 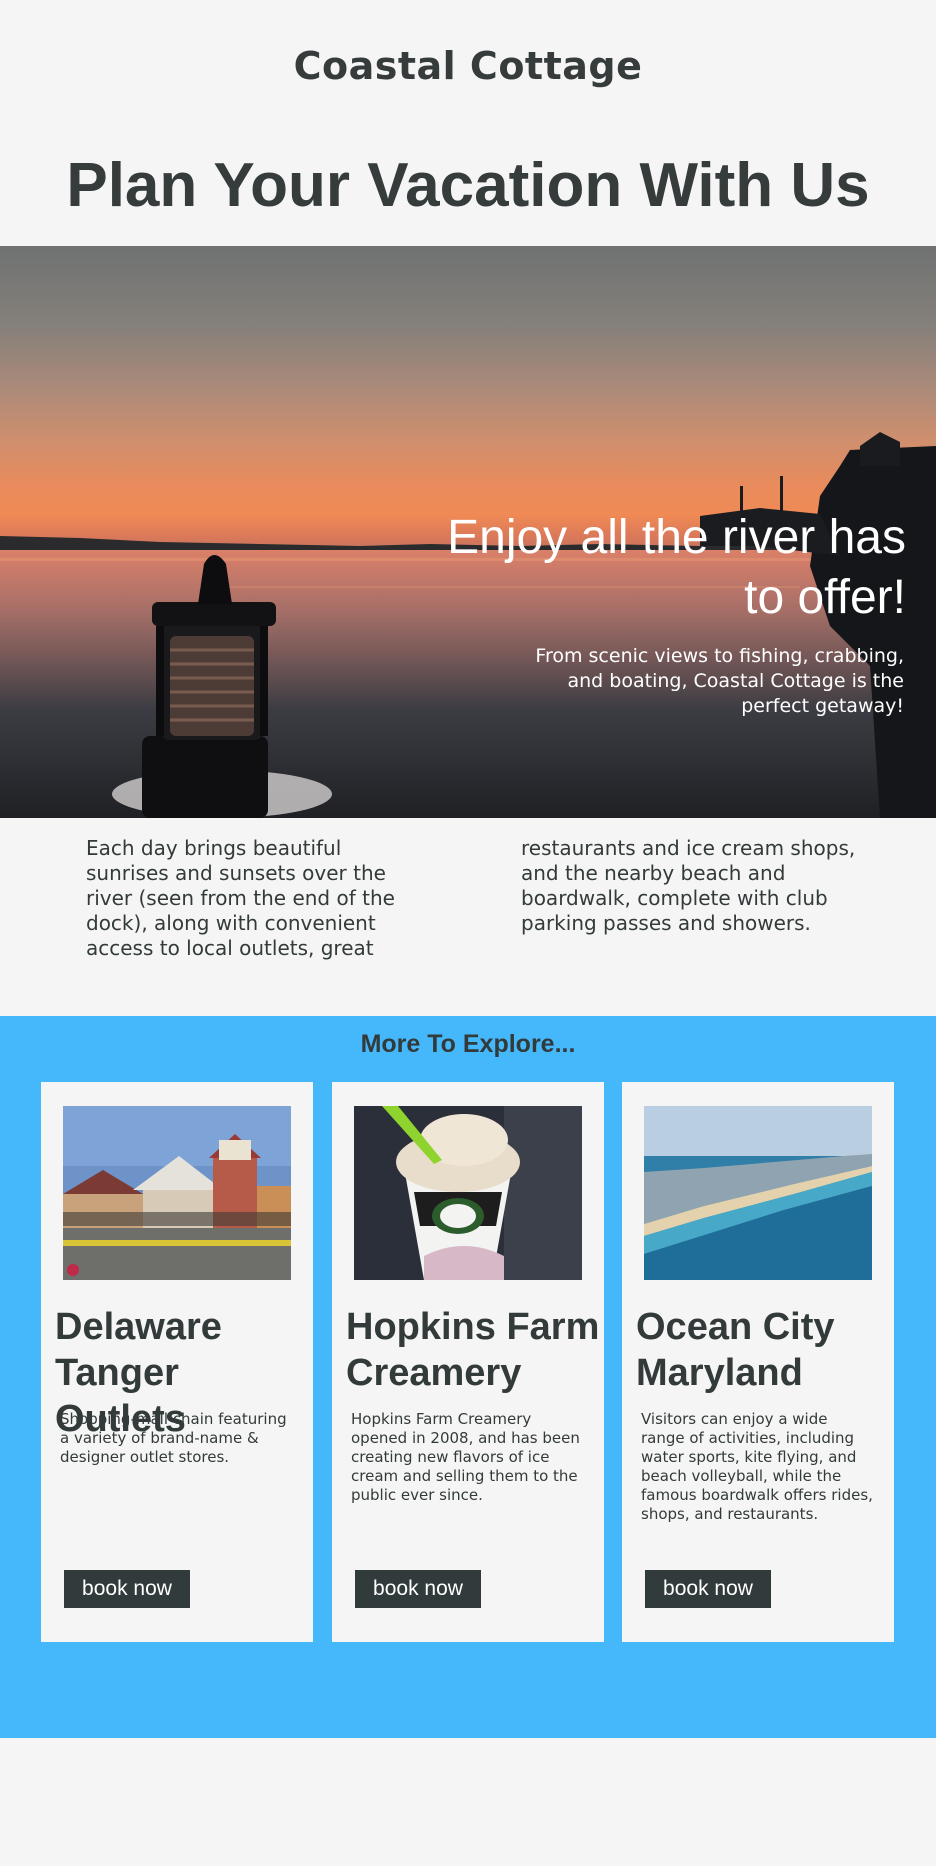 What do you see at coordinates (177, 1193) in the screenshot?
I see `outlet-mall-image` at bounding box center [177, 1193].